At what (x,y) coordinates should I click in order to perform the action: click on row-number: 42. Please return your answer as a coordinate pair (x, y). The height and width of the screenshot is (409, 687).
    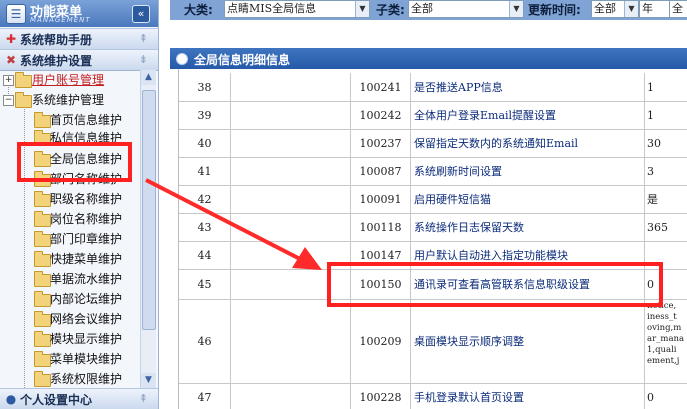
    Looking at the image, I should click on (205, 199).